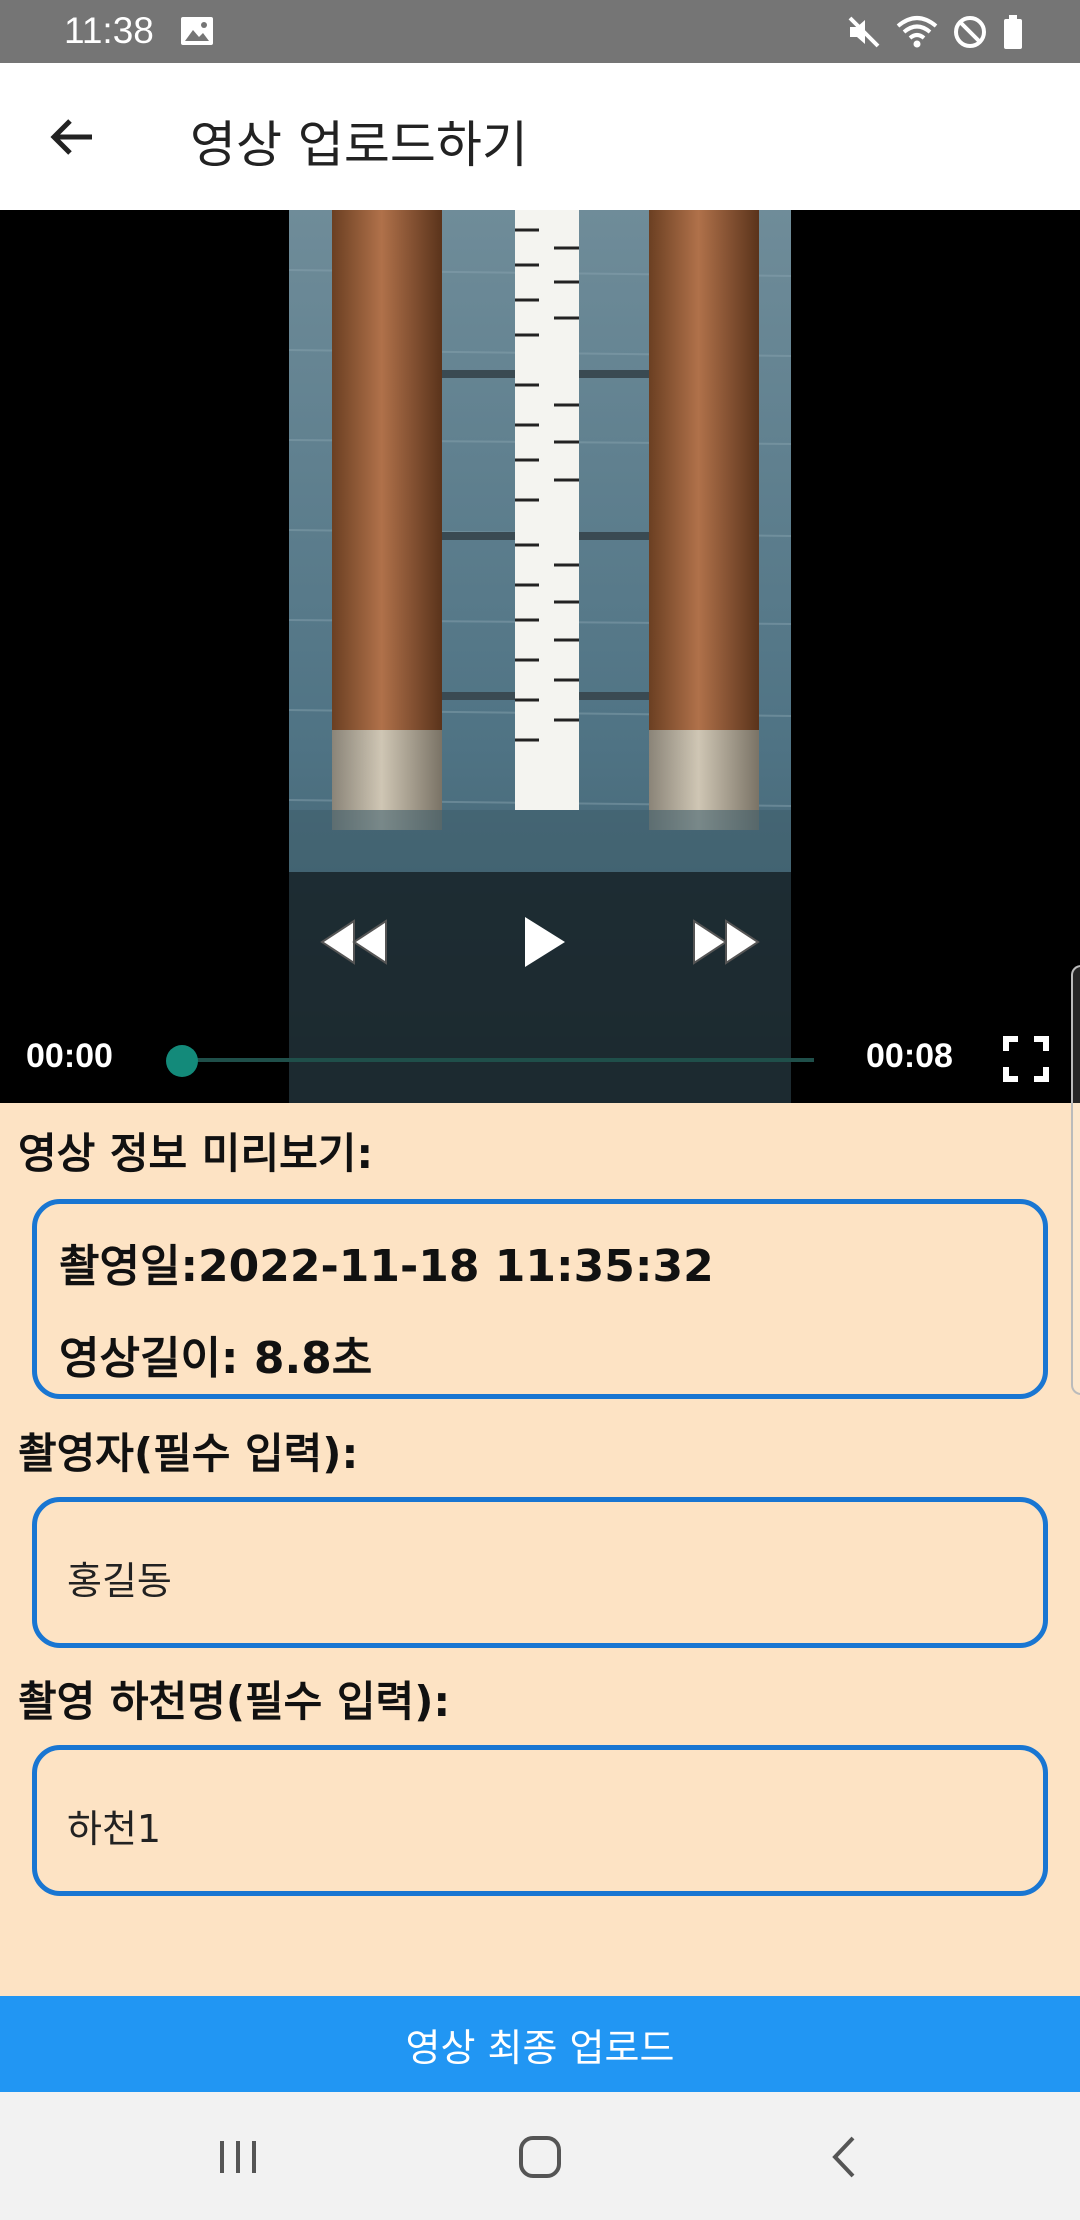 This screenshot has width=1080, height=2220. Describe the element at coordinates (188, 1453) in the screenshot. I see `photographer-label: 촬영자(필수 입력):` at that location.